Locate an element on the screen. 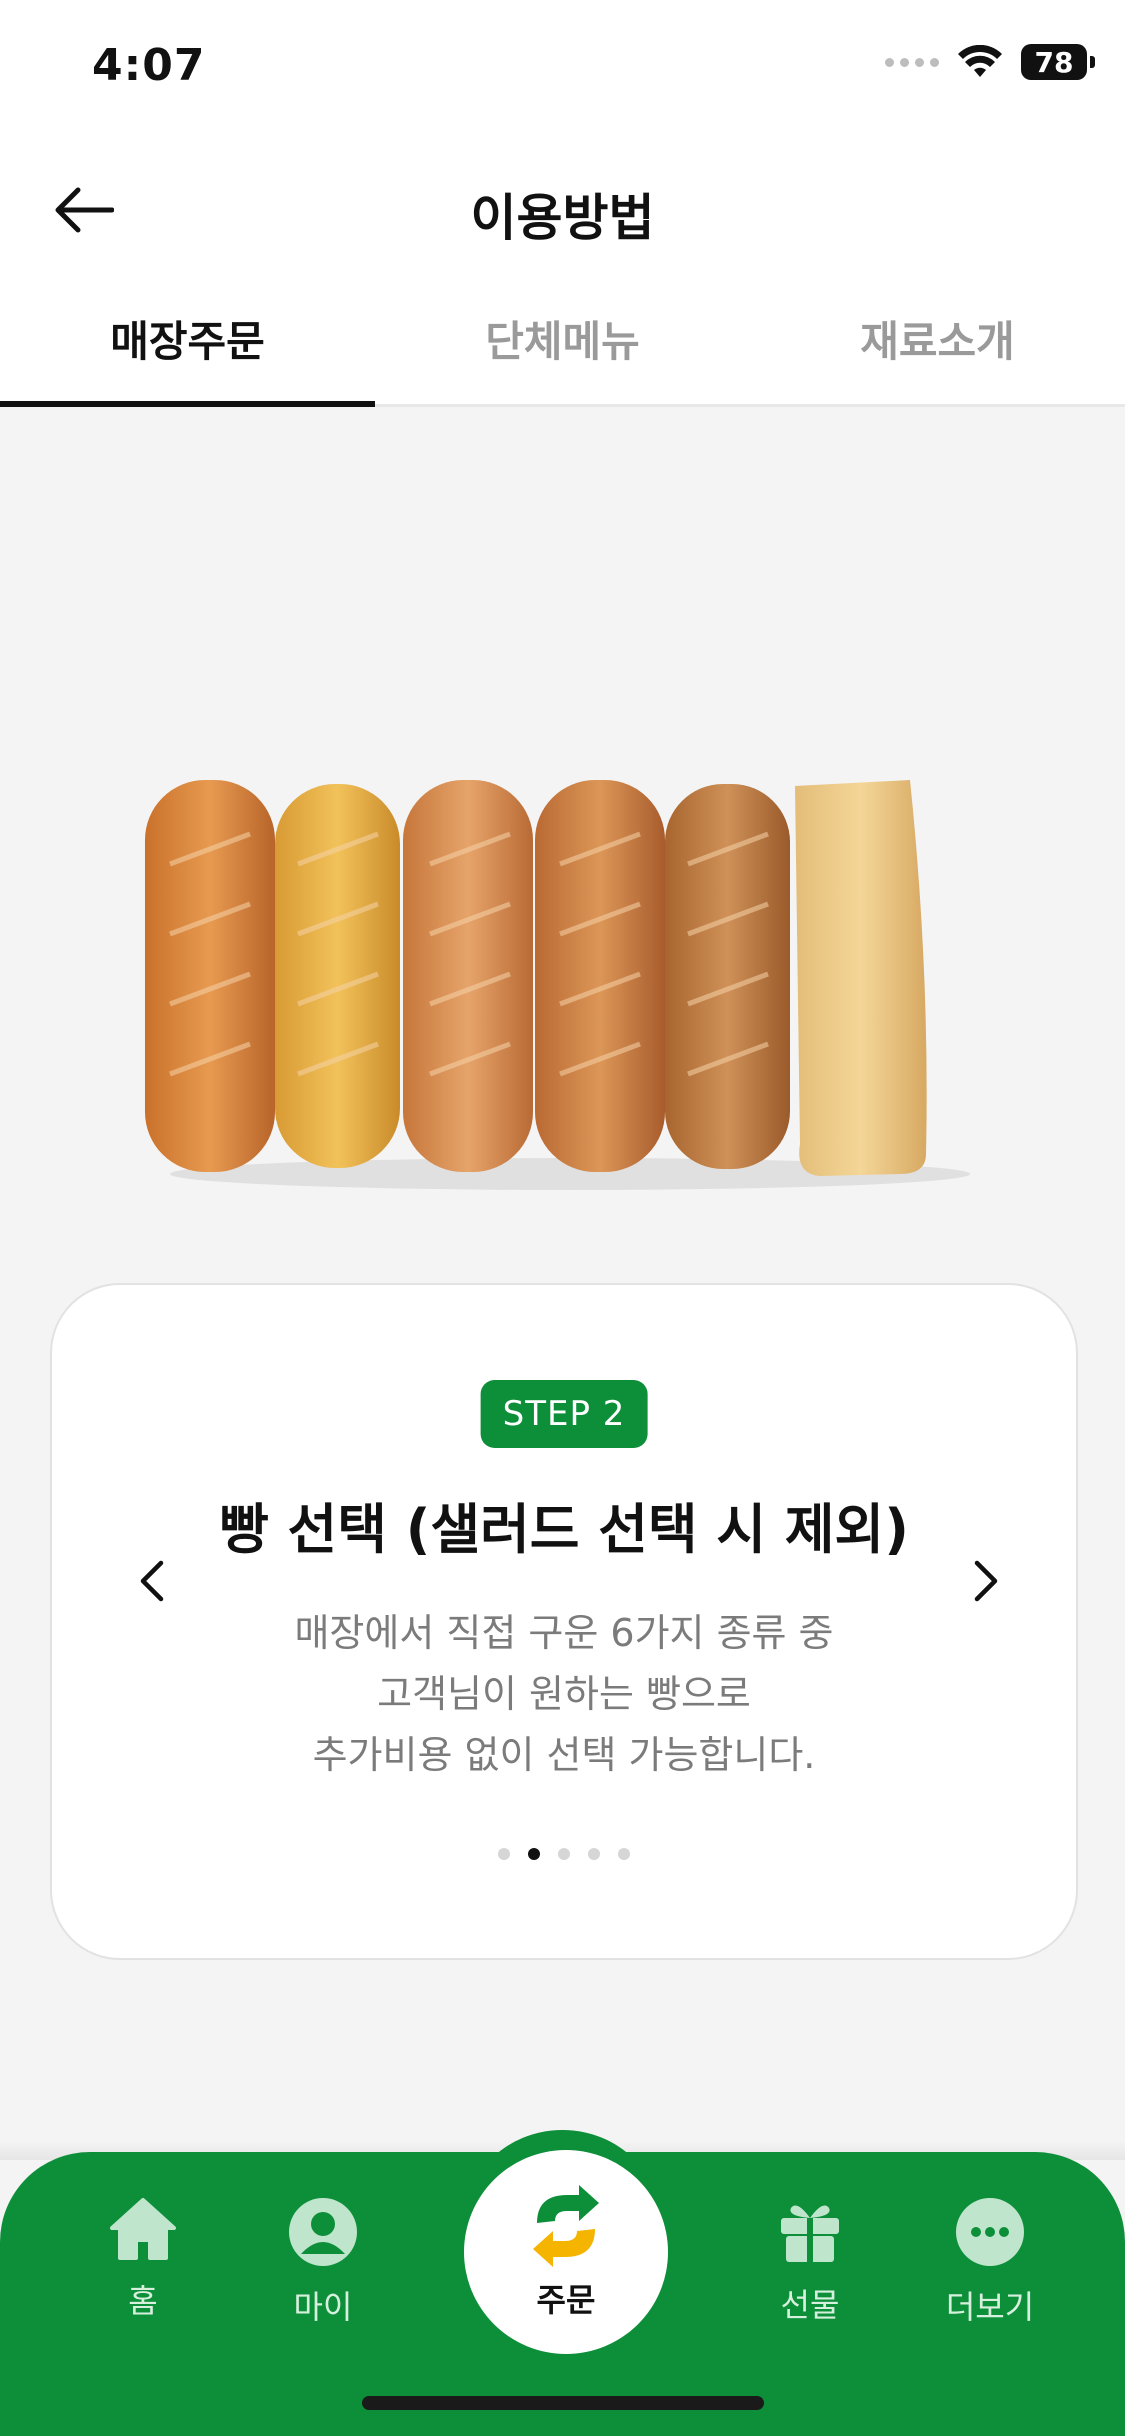 Image resolution: width=1125 pixels, height=2436 pixels. nav-my: 마이 is located at coordinates (323, 2262).